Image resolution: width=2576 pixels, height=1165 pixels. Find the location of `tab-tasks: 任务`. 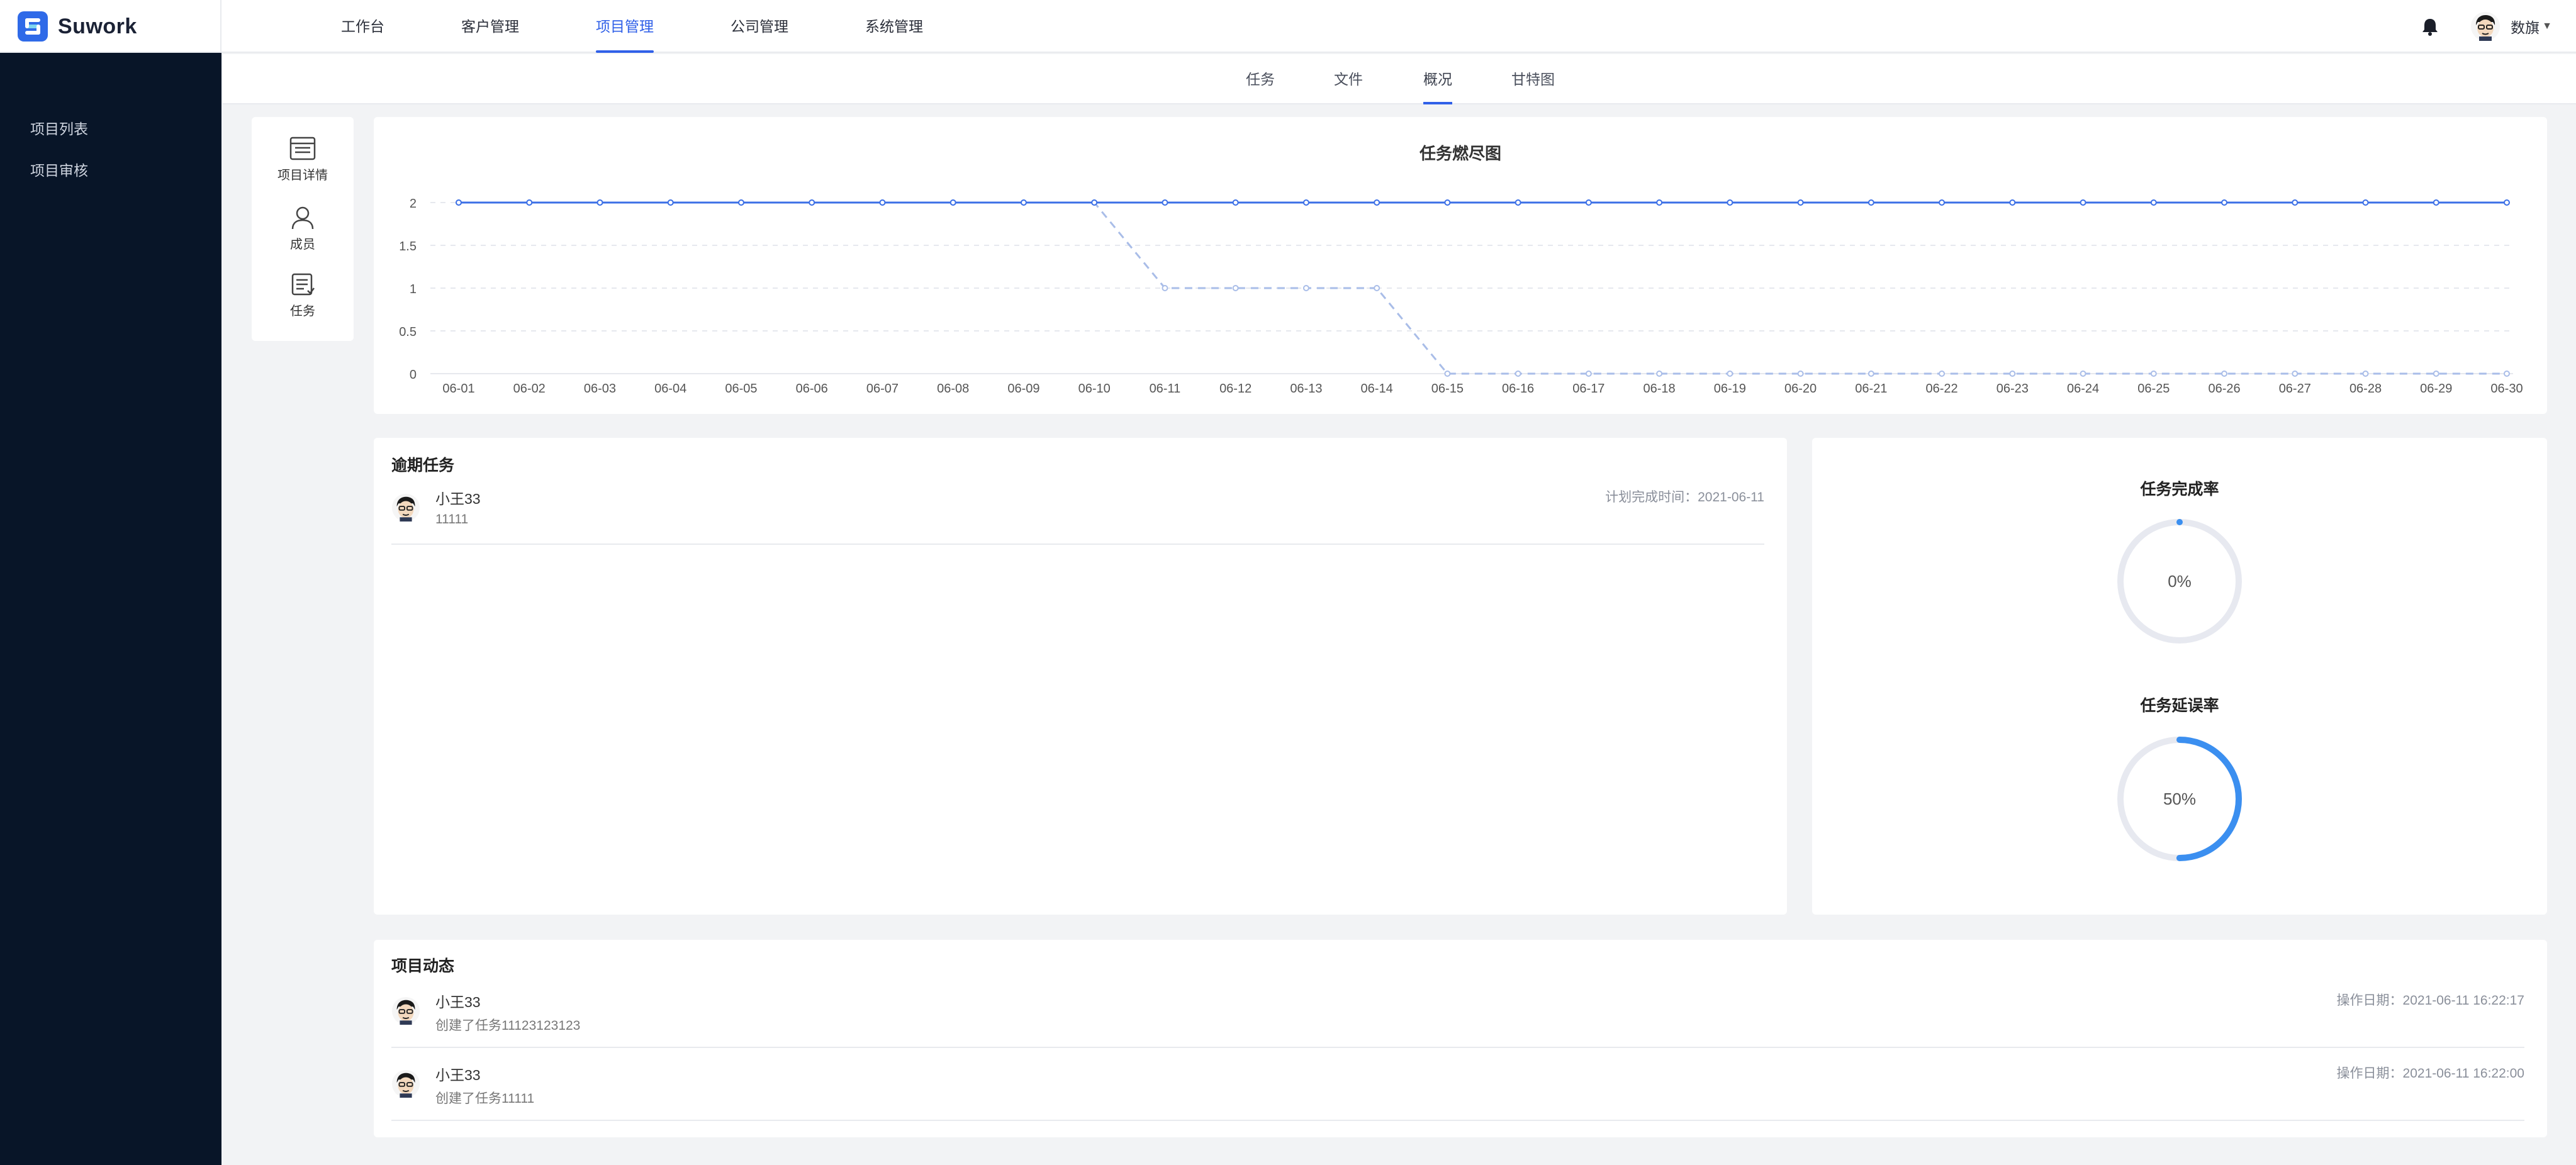

tab-tasks: 任务 is located at coordinates (1260, 79).